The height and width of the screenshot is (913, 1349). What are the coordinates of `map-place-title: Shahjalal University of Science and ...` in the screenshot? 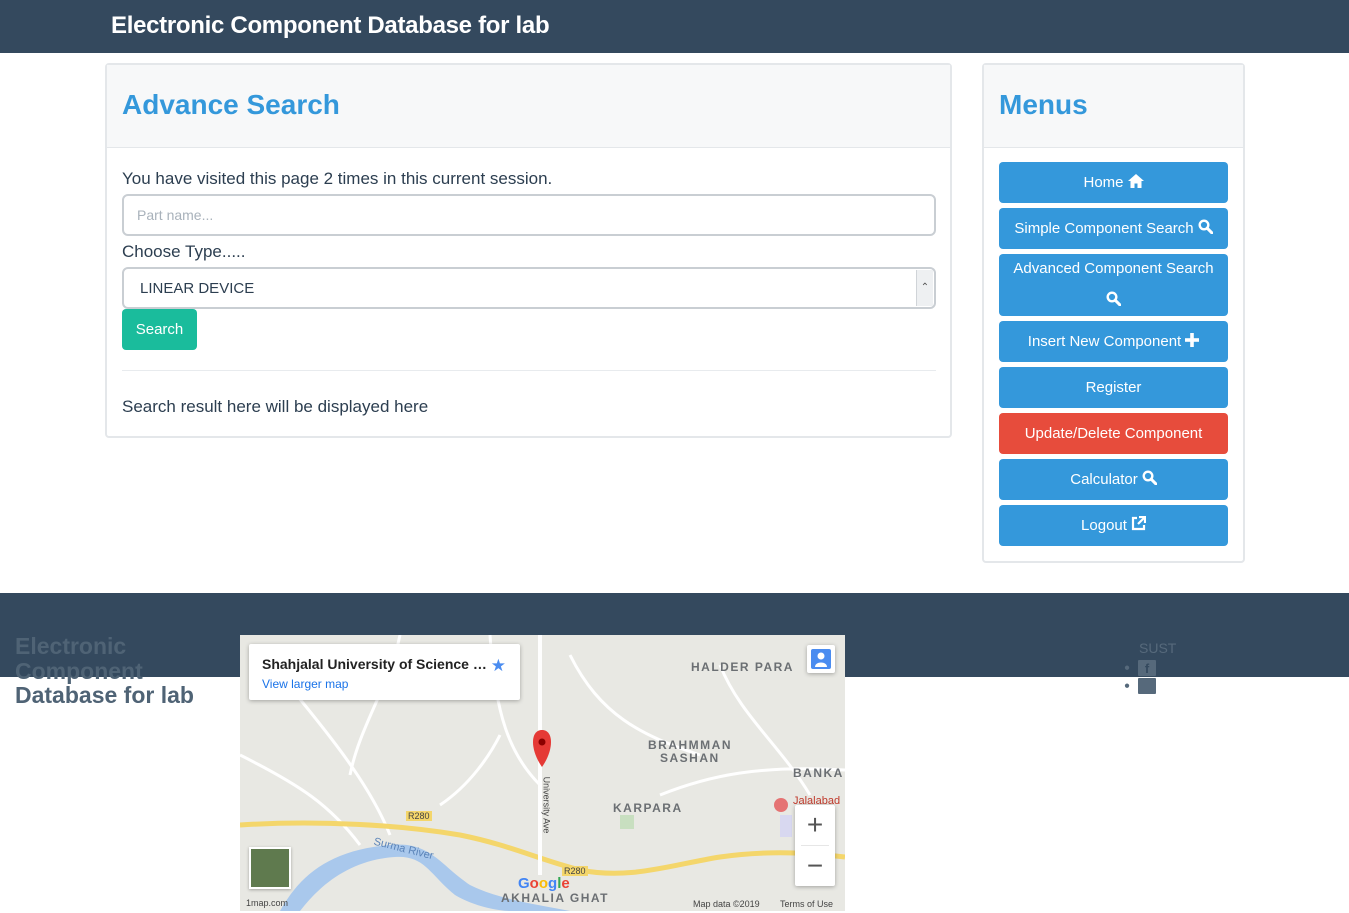 It's located at (378, 664).